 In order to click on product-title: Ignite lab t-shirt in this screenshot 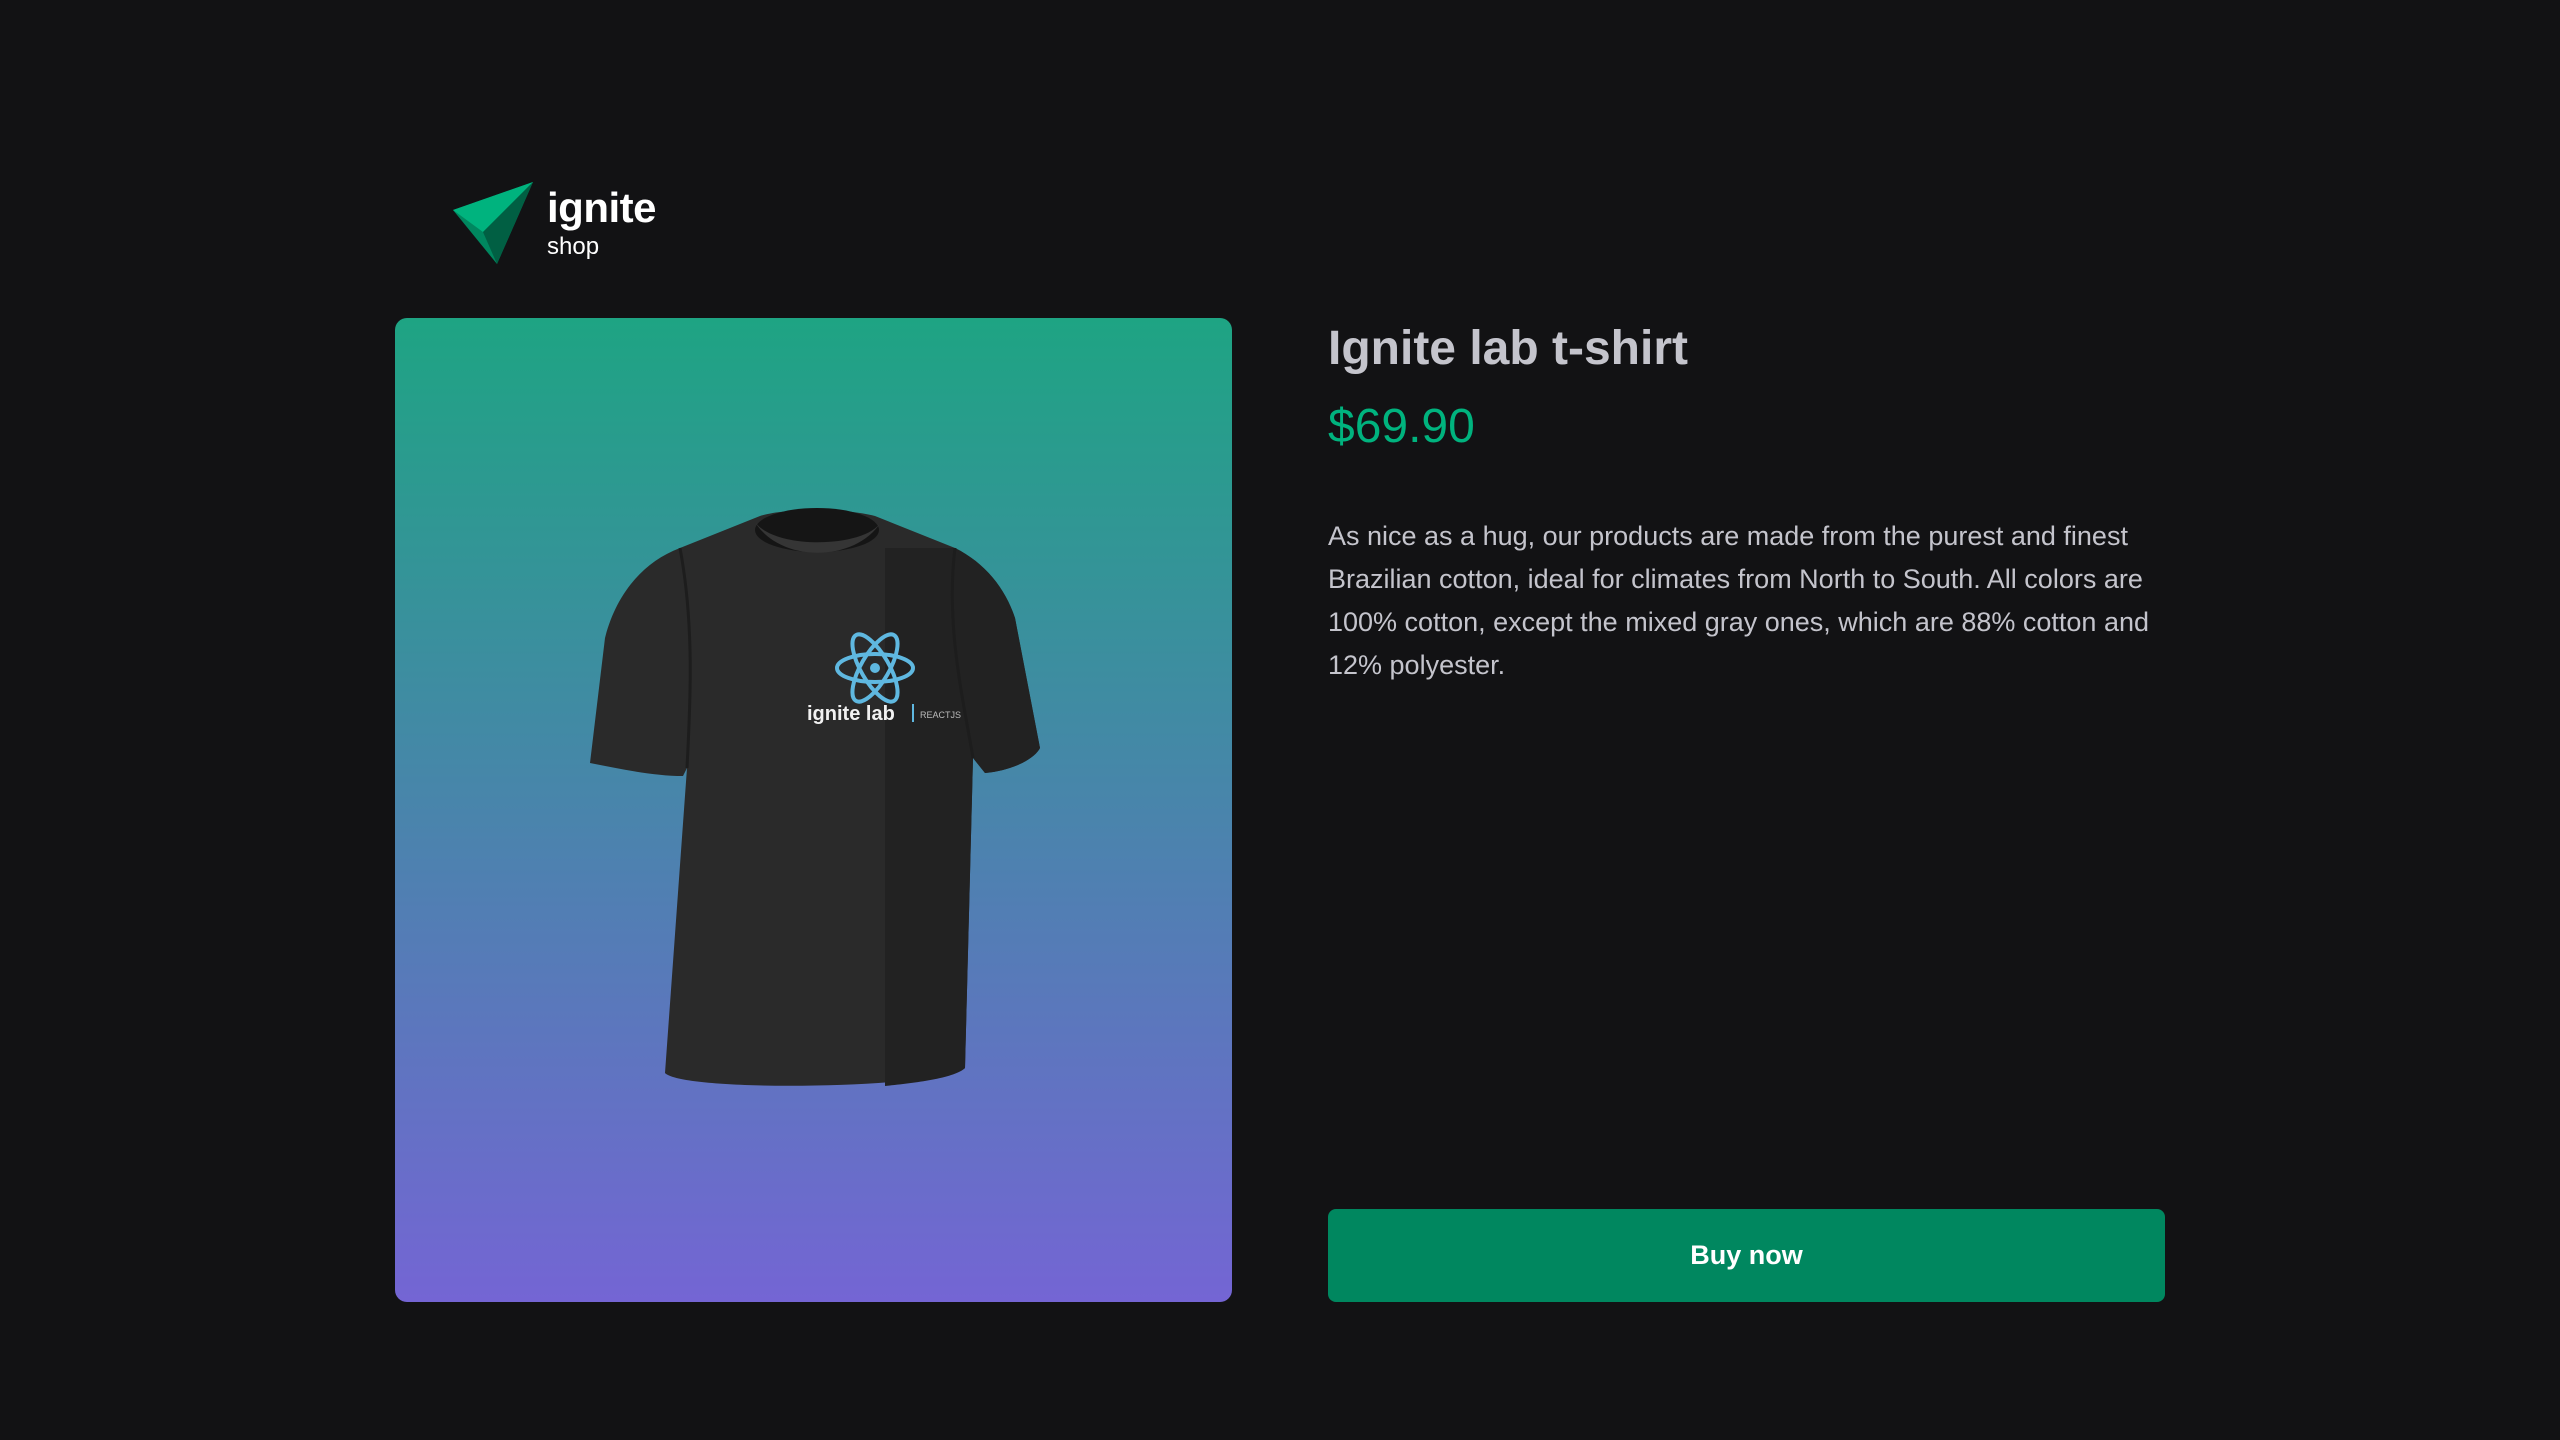, I will do `click(1508, 348)`.